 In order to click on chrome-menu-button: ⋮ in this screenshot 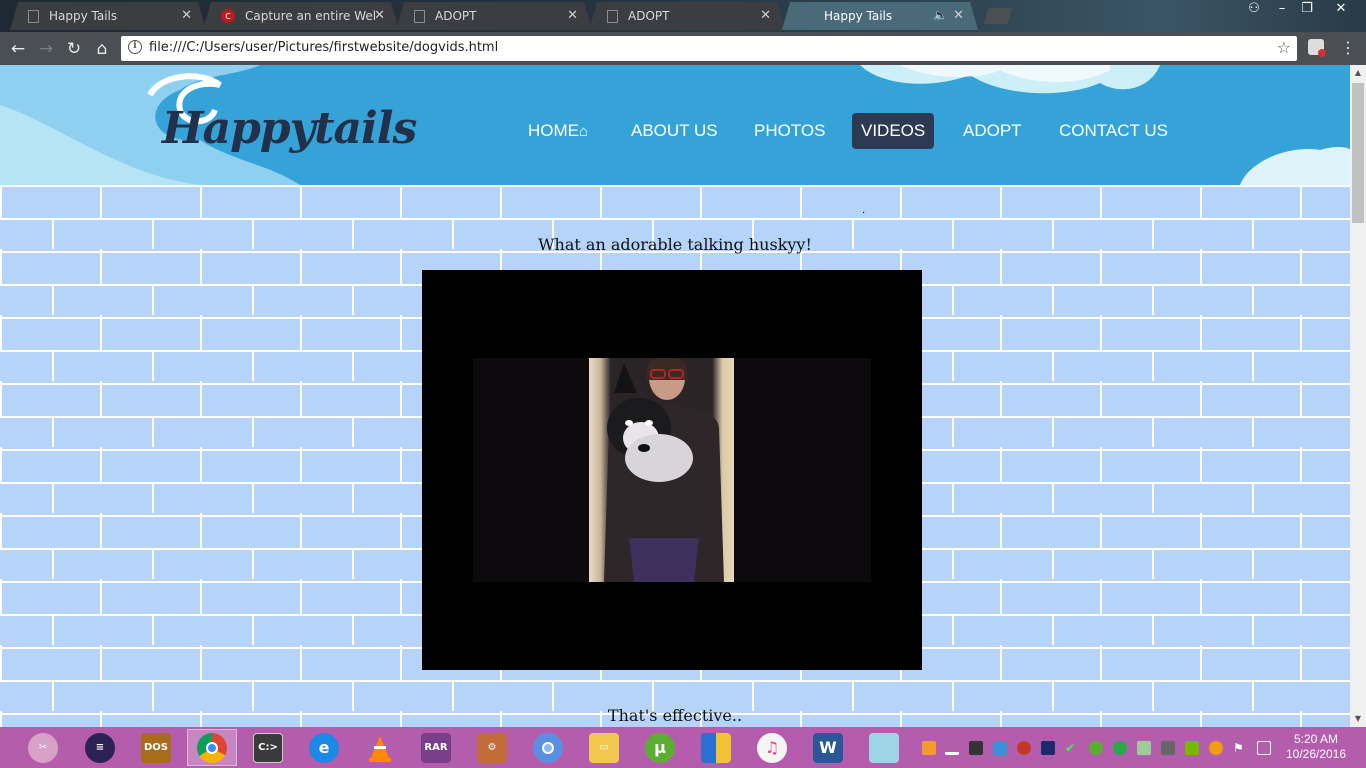, I will do `click(1348, 48)`.